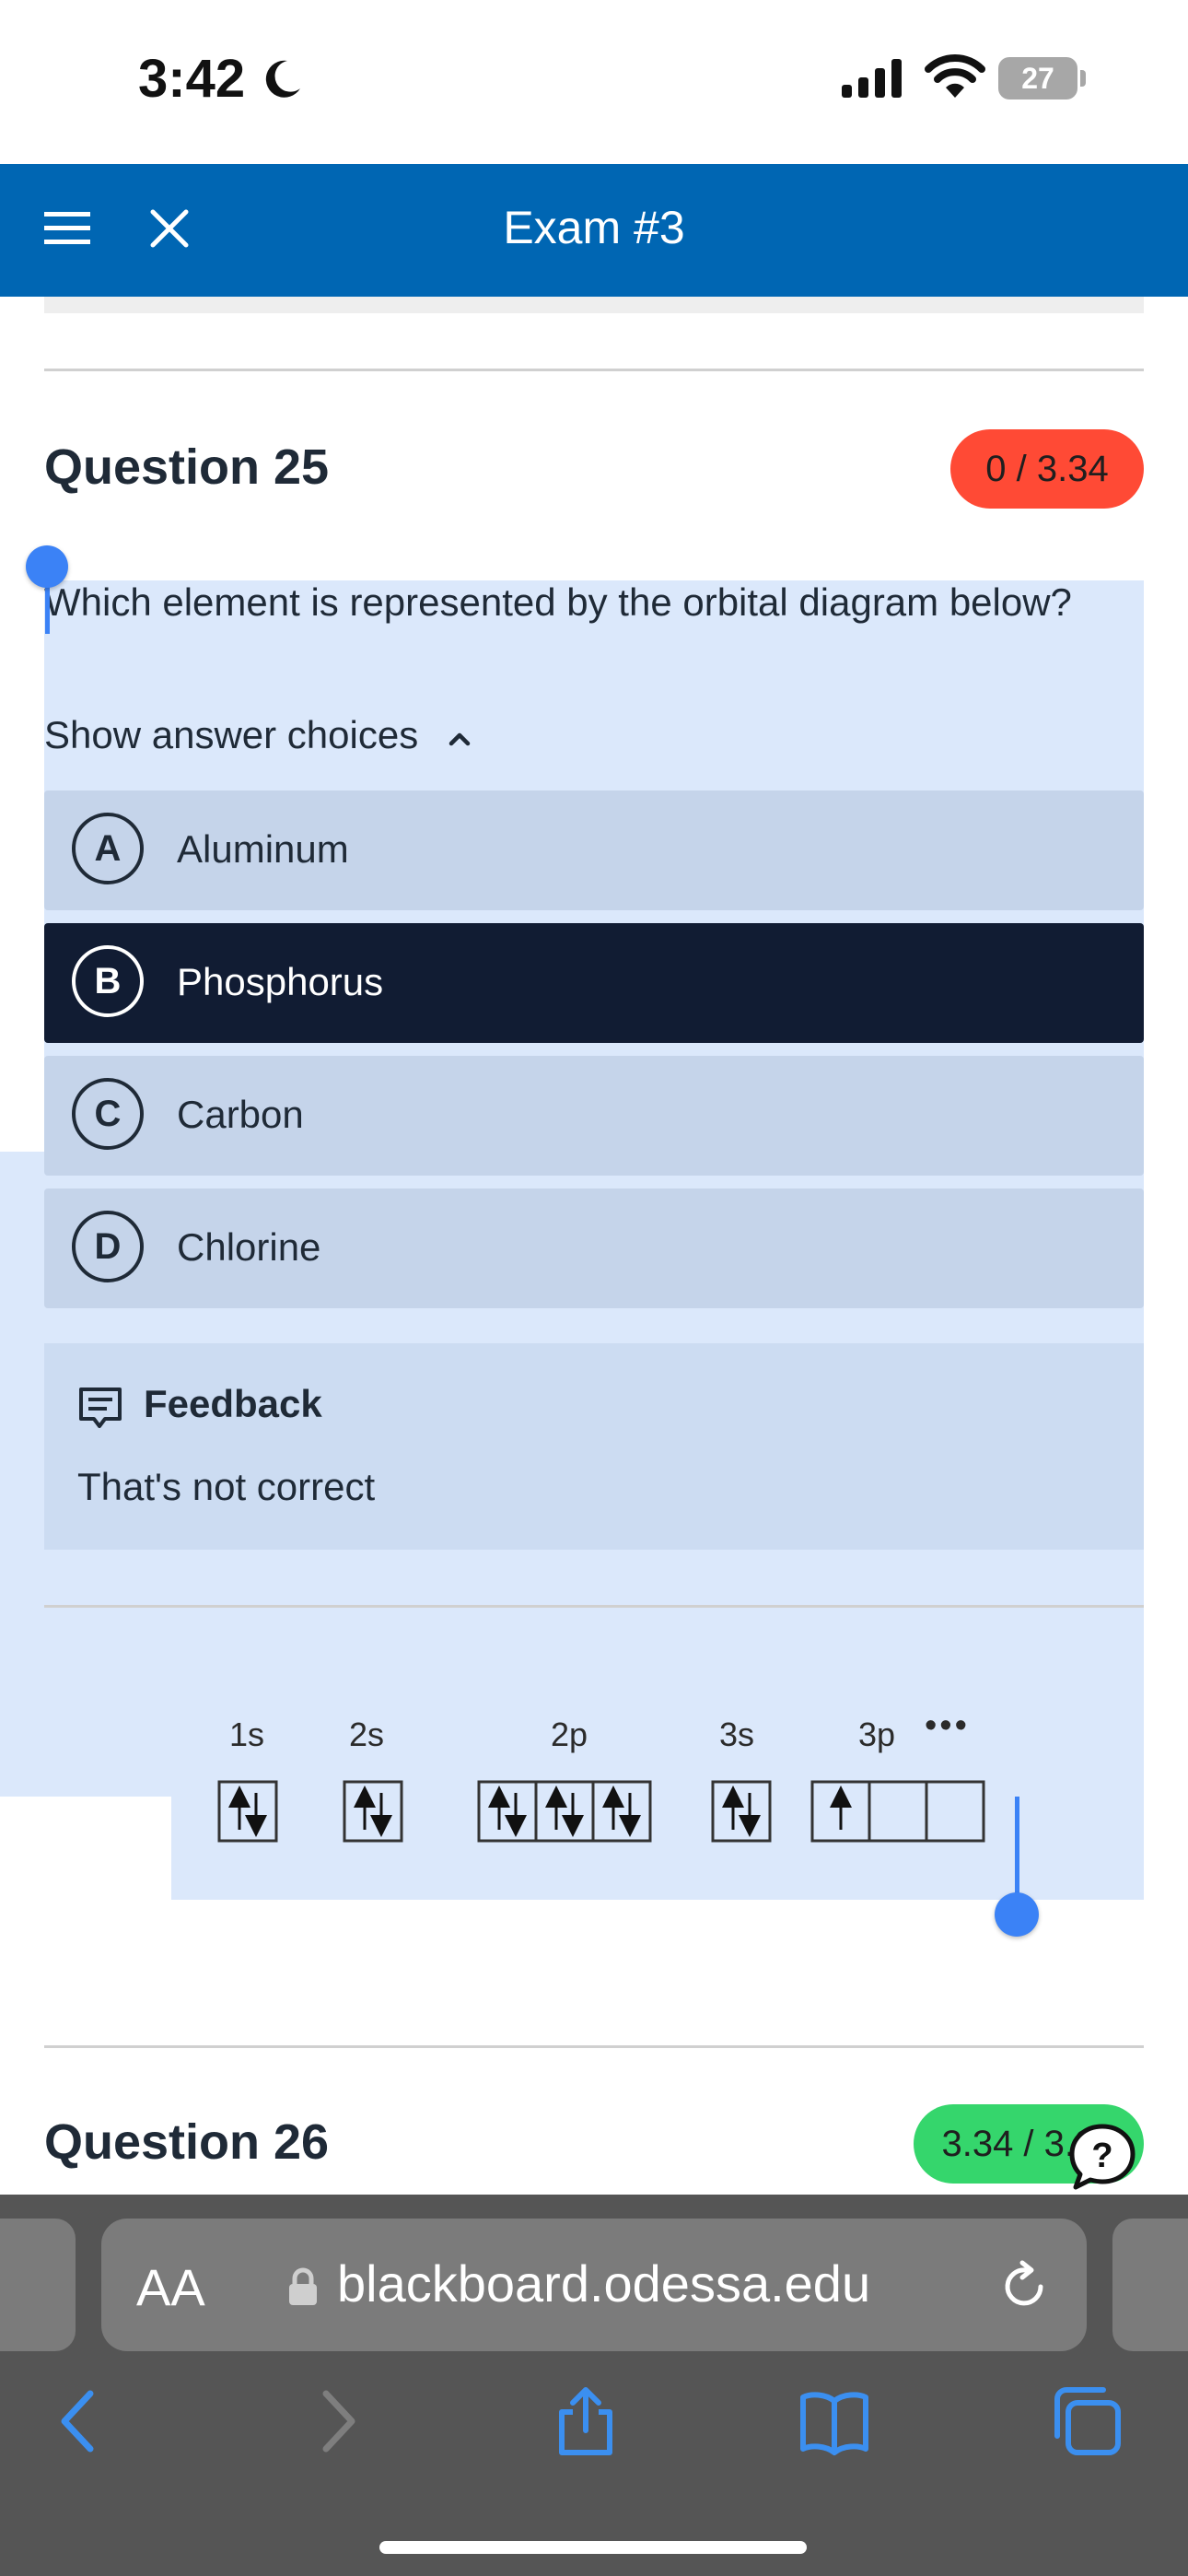  What do you see at coordinates (280, 982) in the screenshot?
I see `choice-label: Phosphorus` at bounding box center [280, 982].